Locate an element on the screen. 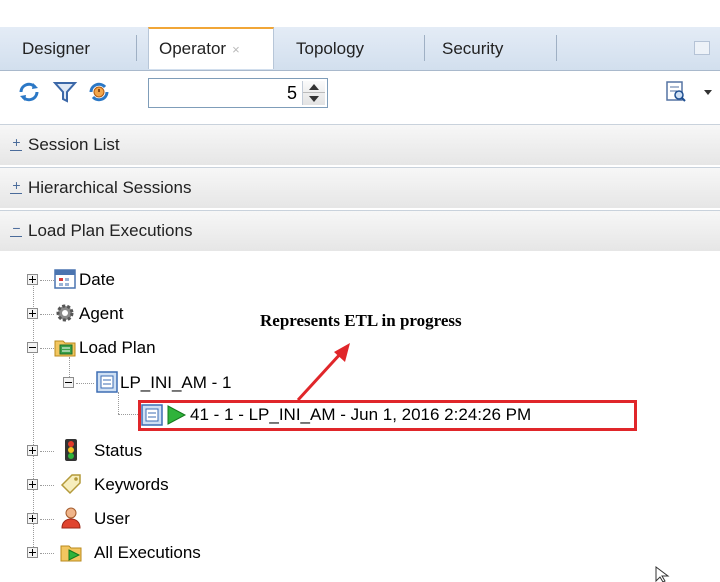 The image size is (720, 582). panel-session-list: + Session List is located at coordinates (360, 144).